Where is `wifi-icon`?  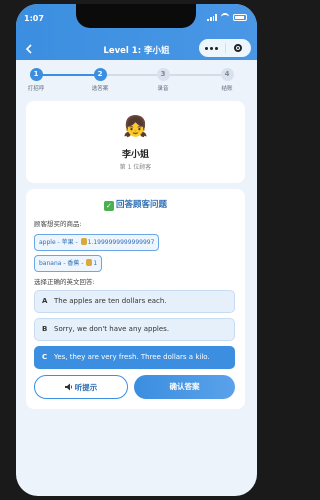
wifi-icon is located at coordinates (225, 17).